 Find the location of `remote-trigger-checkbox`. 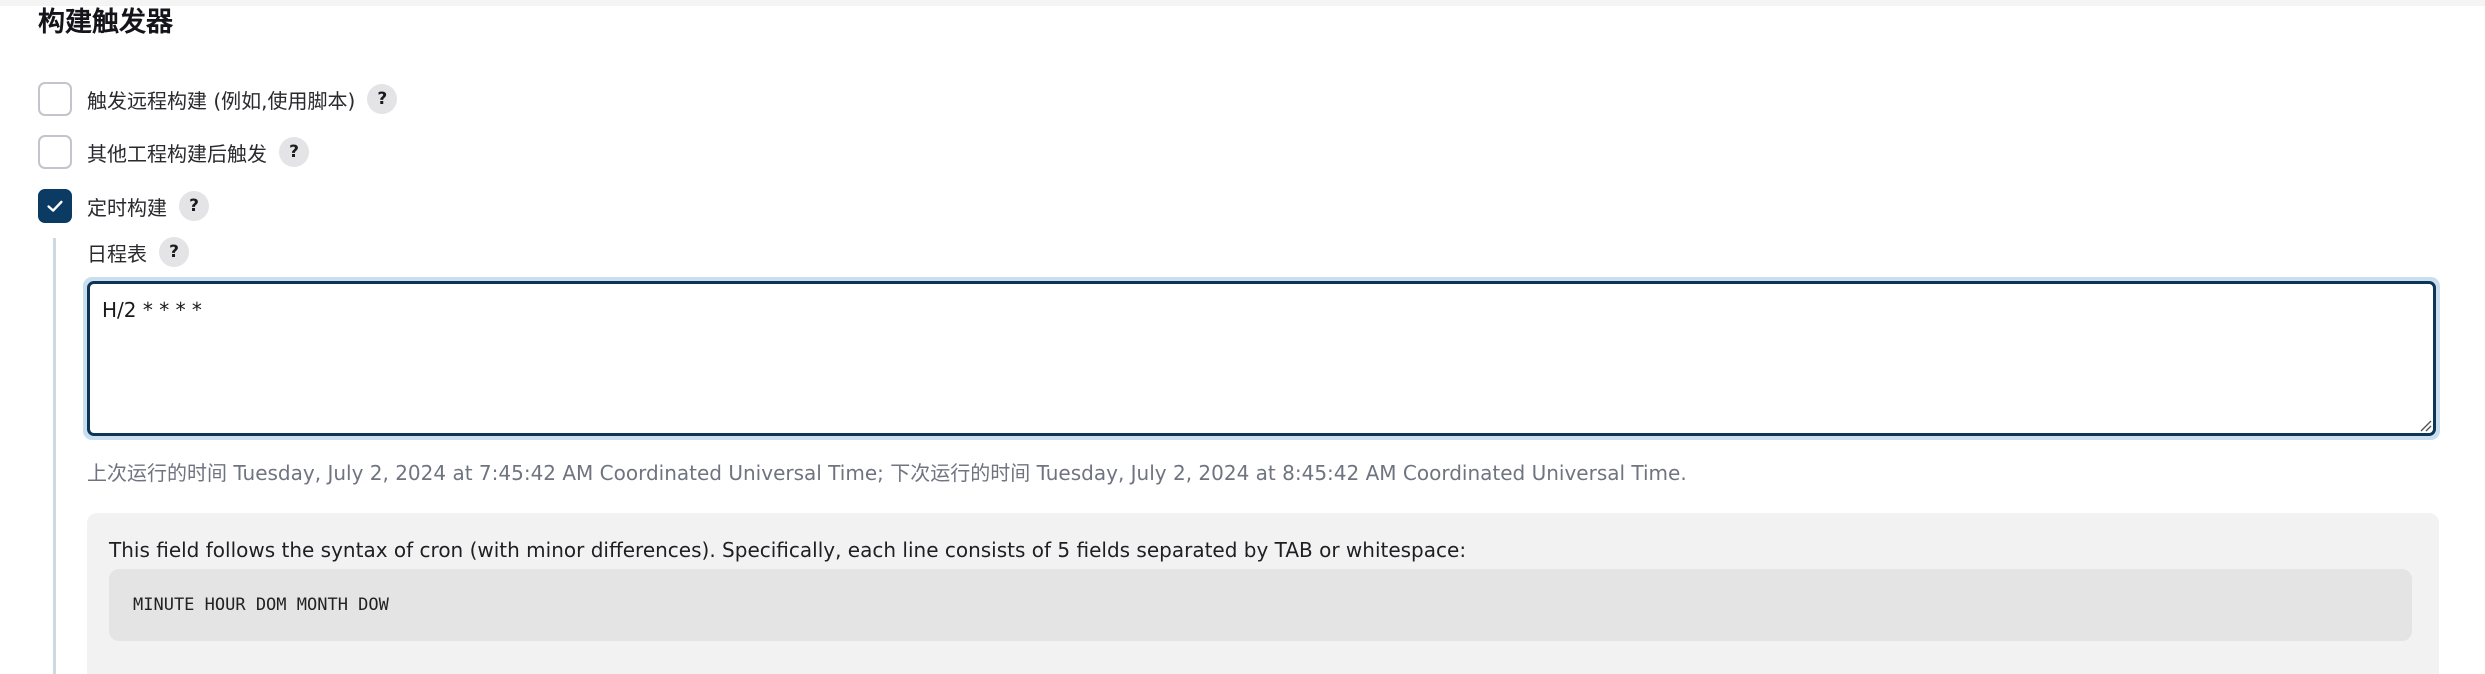

remote-trigger-checkbox is located at coordinates (55, 99).